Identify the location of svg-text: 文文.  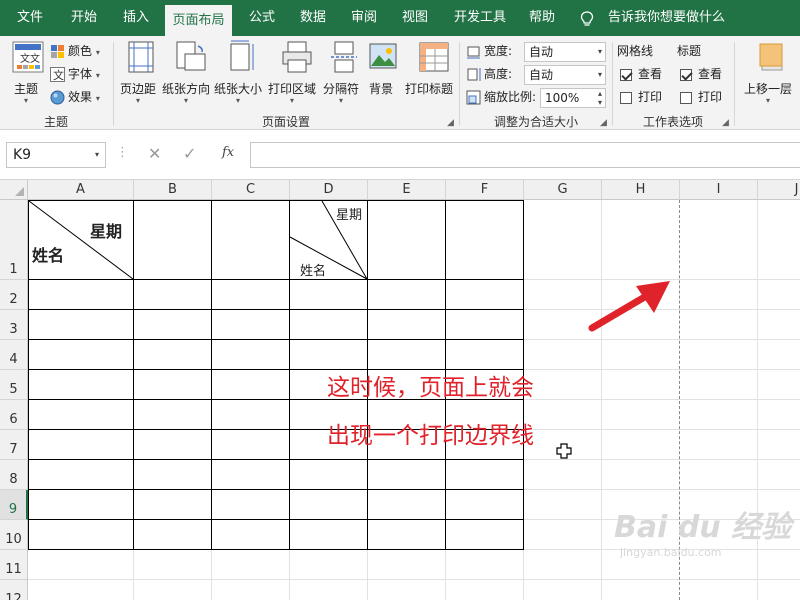
(30, 58).